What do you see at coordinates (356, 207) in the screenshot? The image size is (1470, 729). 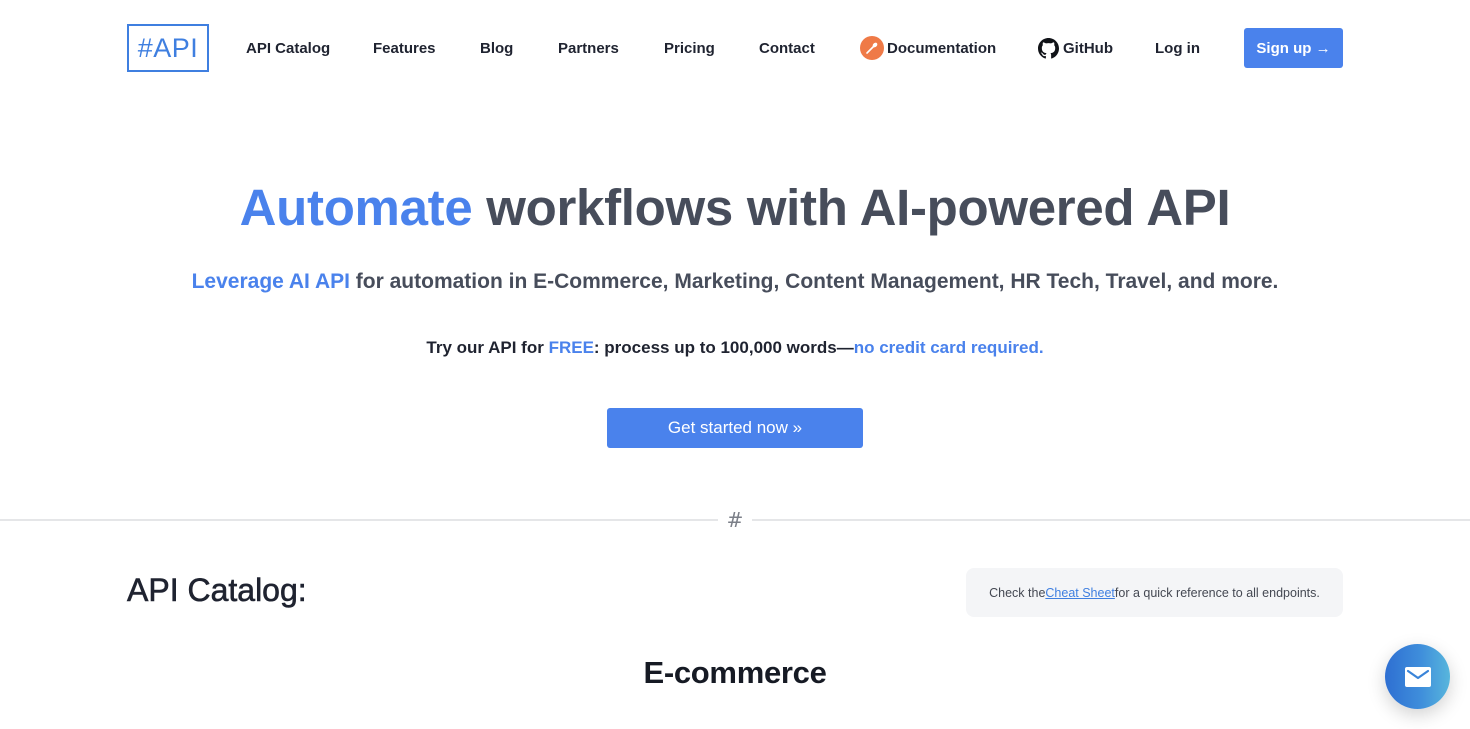 I see `hero-title-accent: Automate` at bounding box center [356, 207].